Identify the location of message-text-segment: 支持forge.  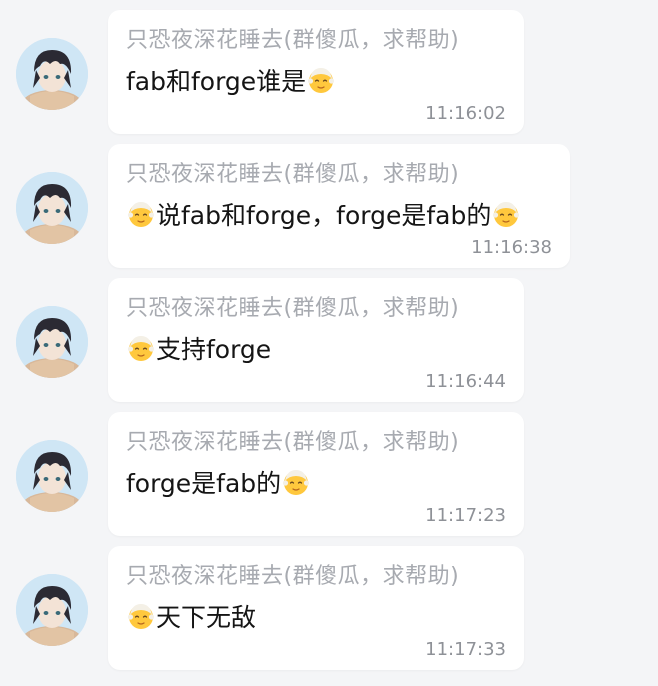
(214, 349).